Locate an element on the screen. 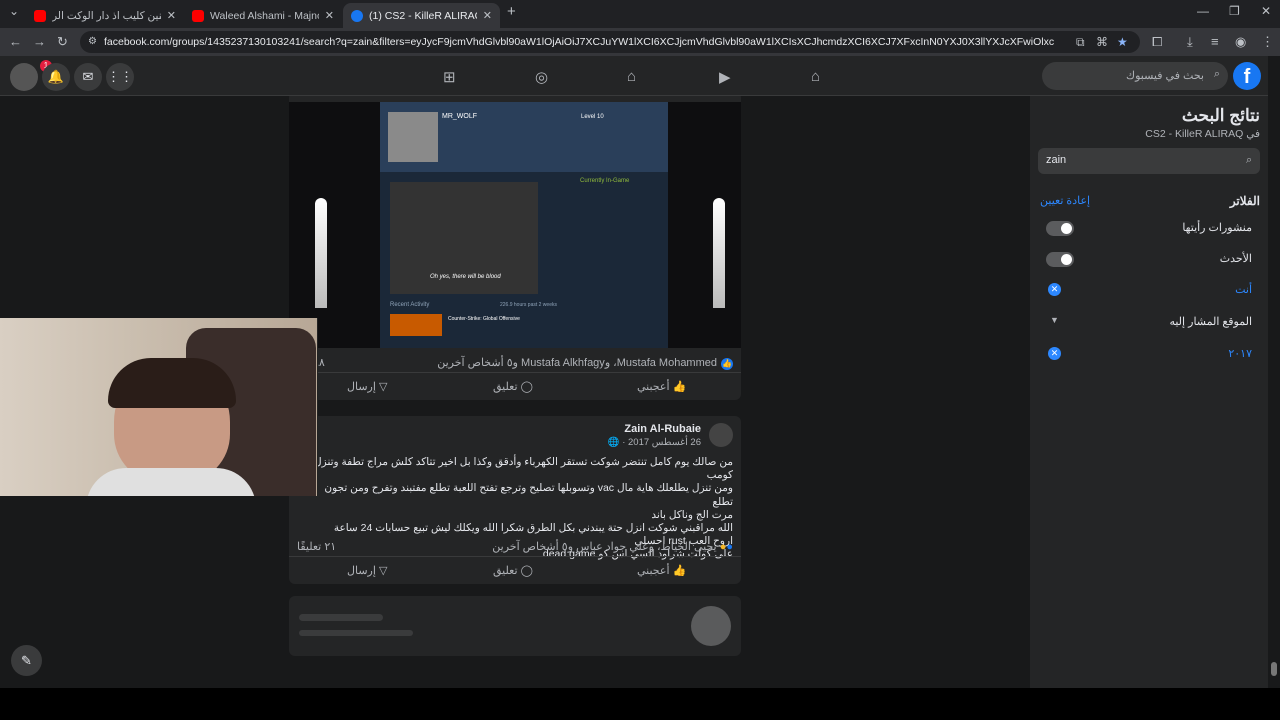 The height and width of the screenshot is (720, 1280). person-hair is located at coordinates (172, 383).